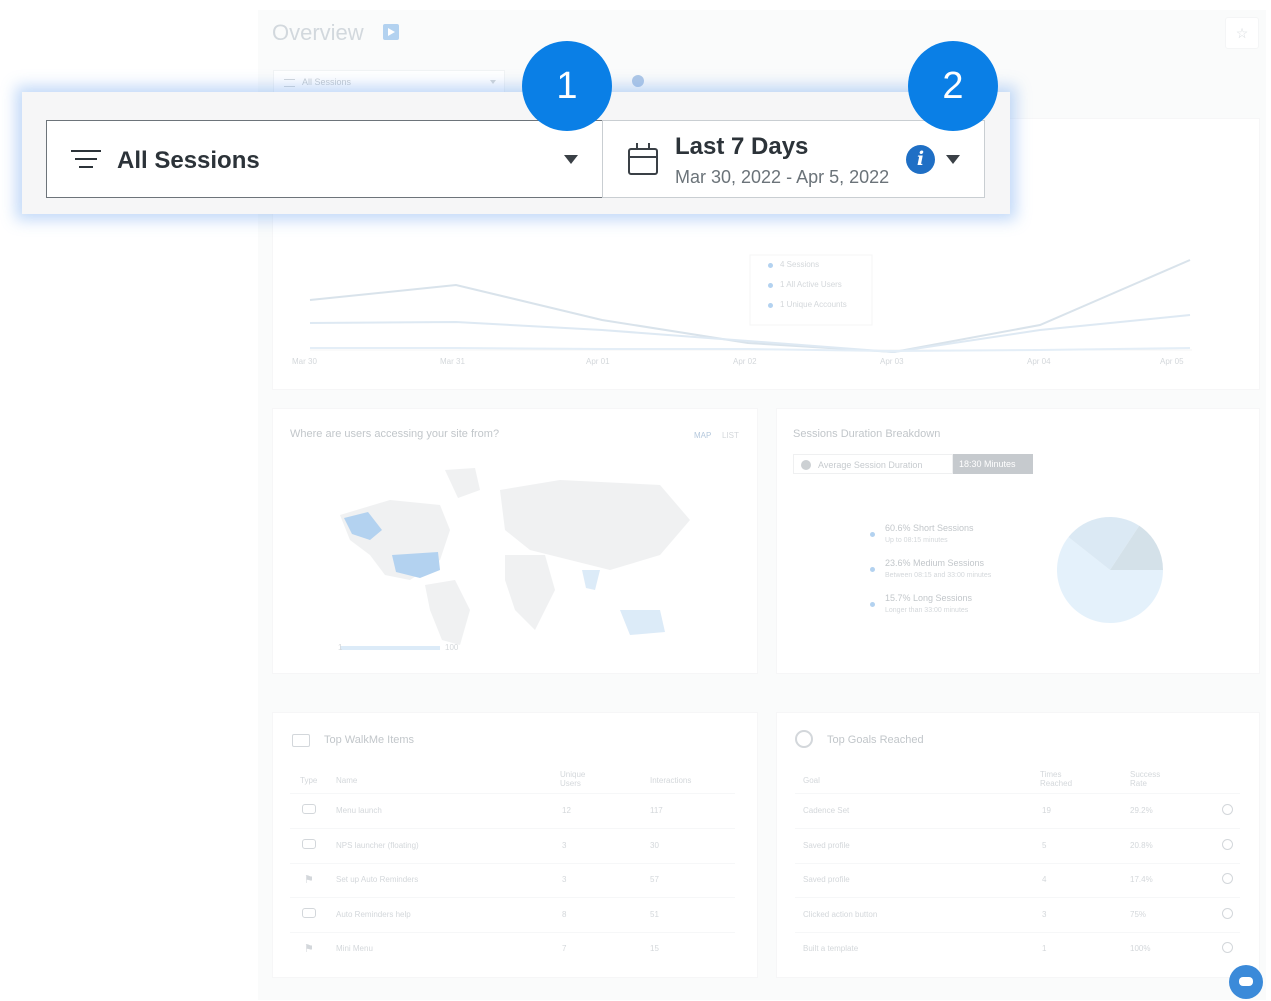 The width and height of the screenshot is (1271, 1001). What do you see at coordinates (1046, 810) in the screenshot?
I see `goal-times: 19` at bounding box center [1046, 810].